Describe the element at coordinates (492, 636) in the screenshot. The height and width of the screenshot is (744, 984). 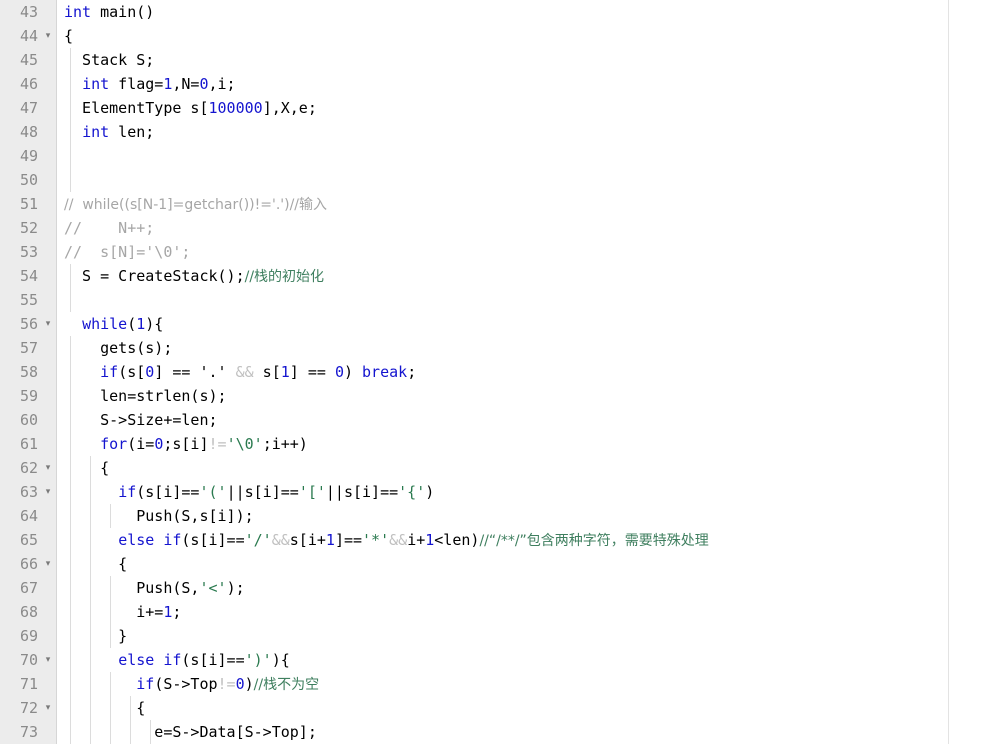
I see `code-line: 69 }` at that location.